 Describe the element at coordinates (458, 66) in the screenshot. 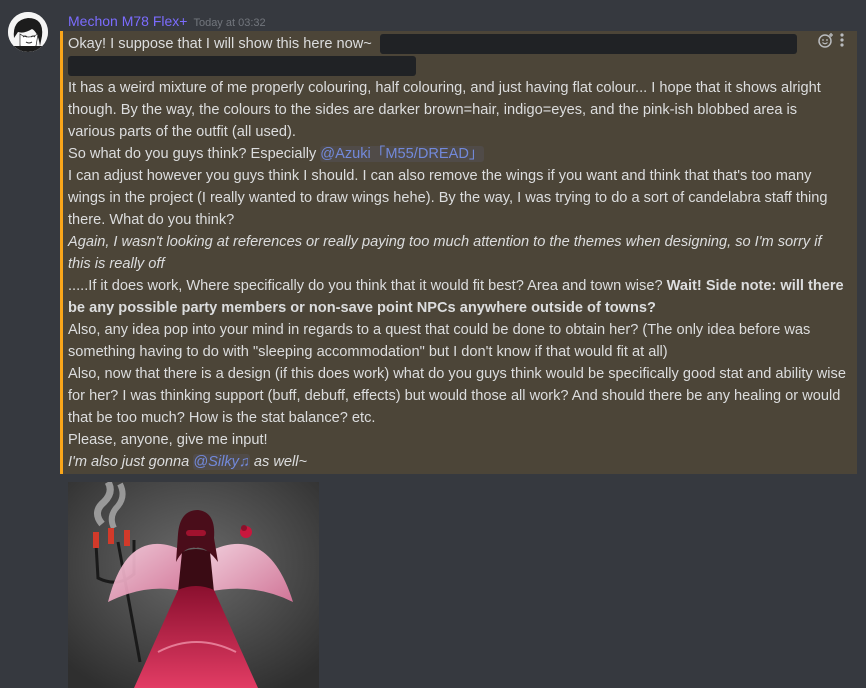

I see `message-line` at that location.